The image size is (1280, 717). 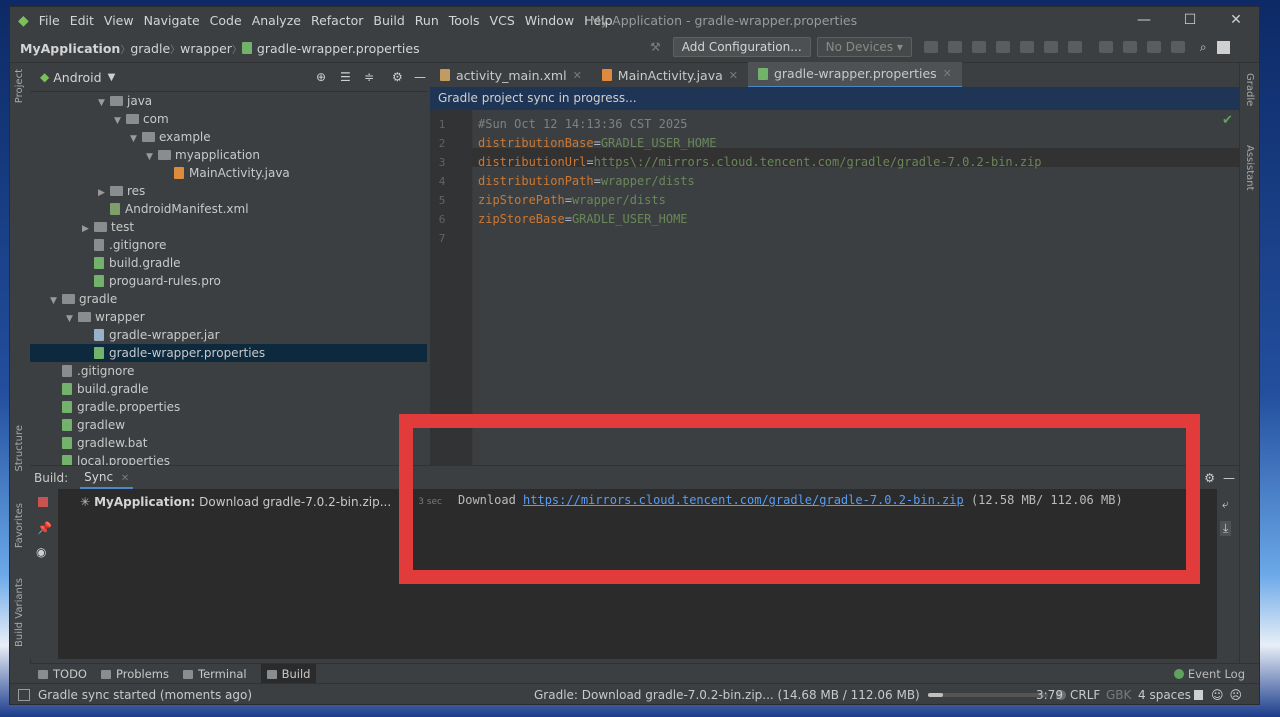 What do you see at coordinates (288, 674) in the screenshot?
I see `tool-window-build: Build` at bounding box center [288, 674].